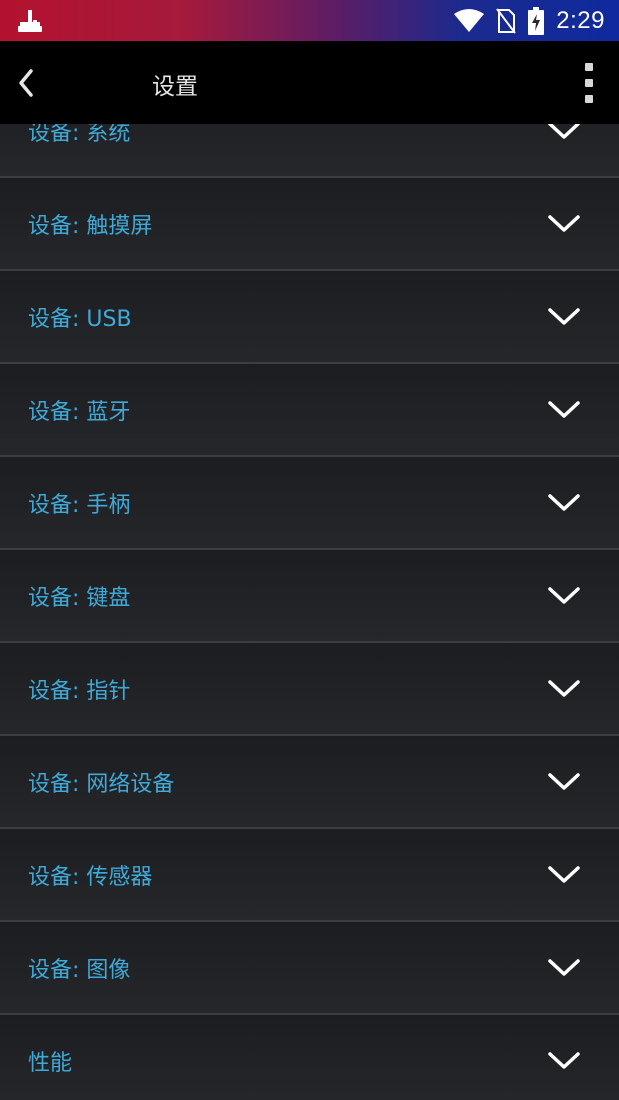 This screenshot has height=1100, width=619. I want to click on settings-category-label: 设备: 系统, so click(79, 135).